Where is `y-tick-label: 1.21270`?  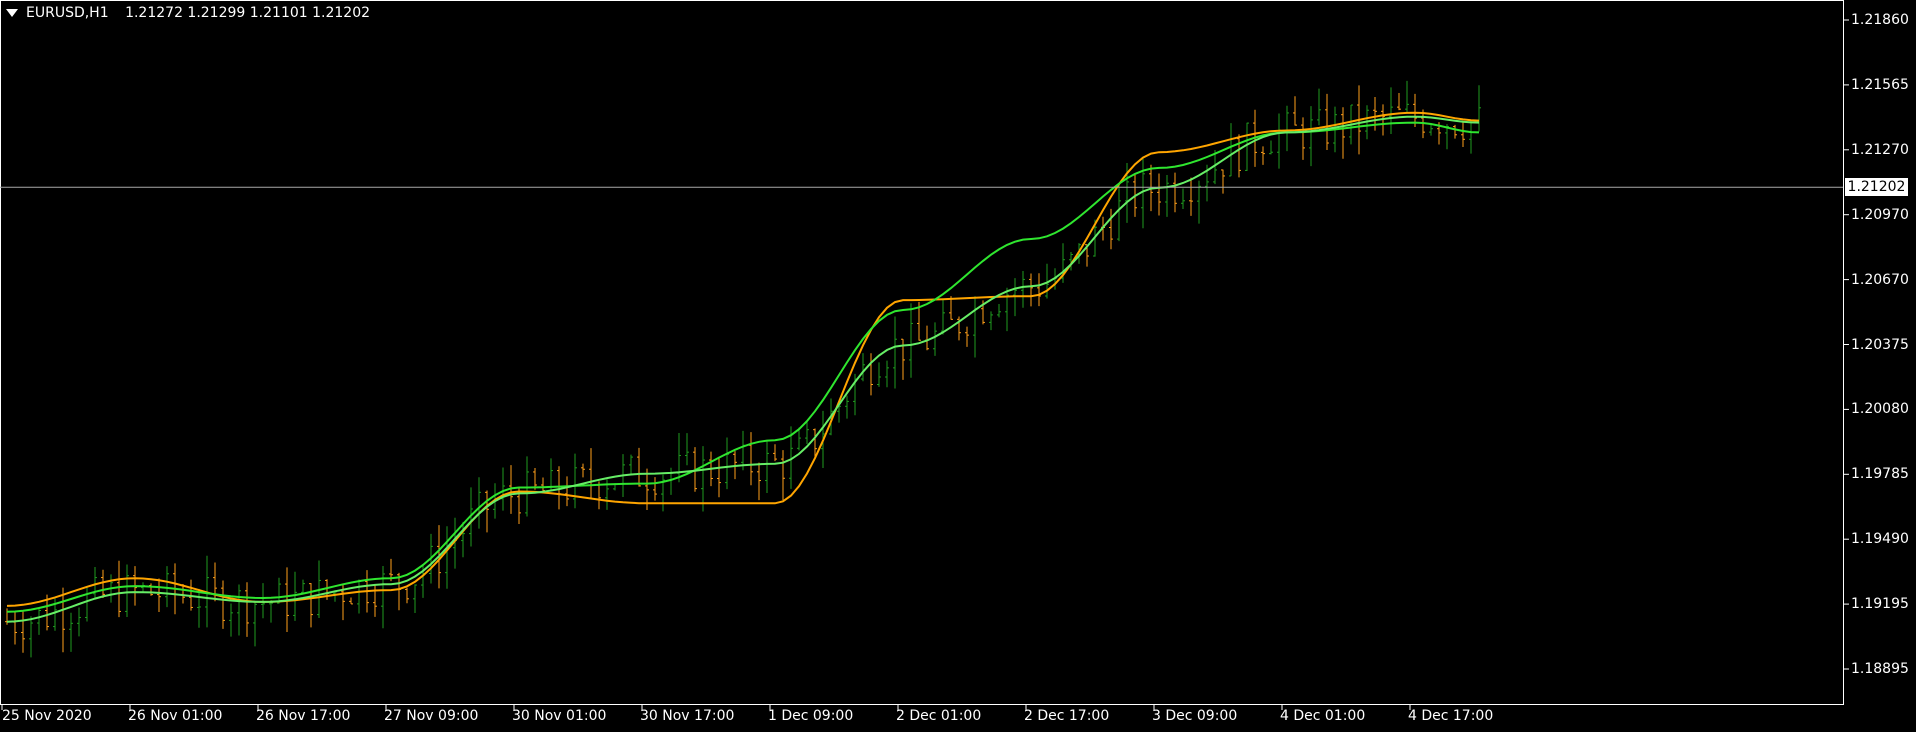 y-tick-label: 1.21270 is located at coordinates (1880, 149).